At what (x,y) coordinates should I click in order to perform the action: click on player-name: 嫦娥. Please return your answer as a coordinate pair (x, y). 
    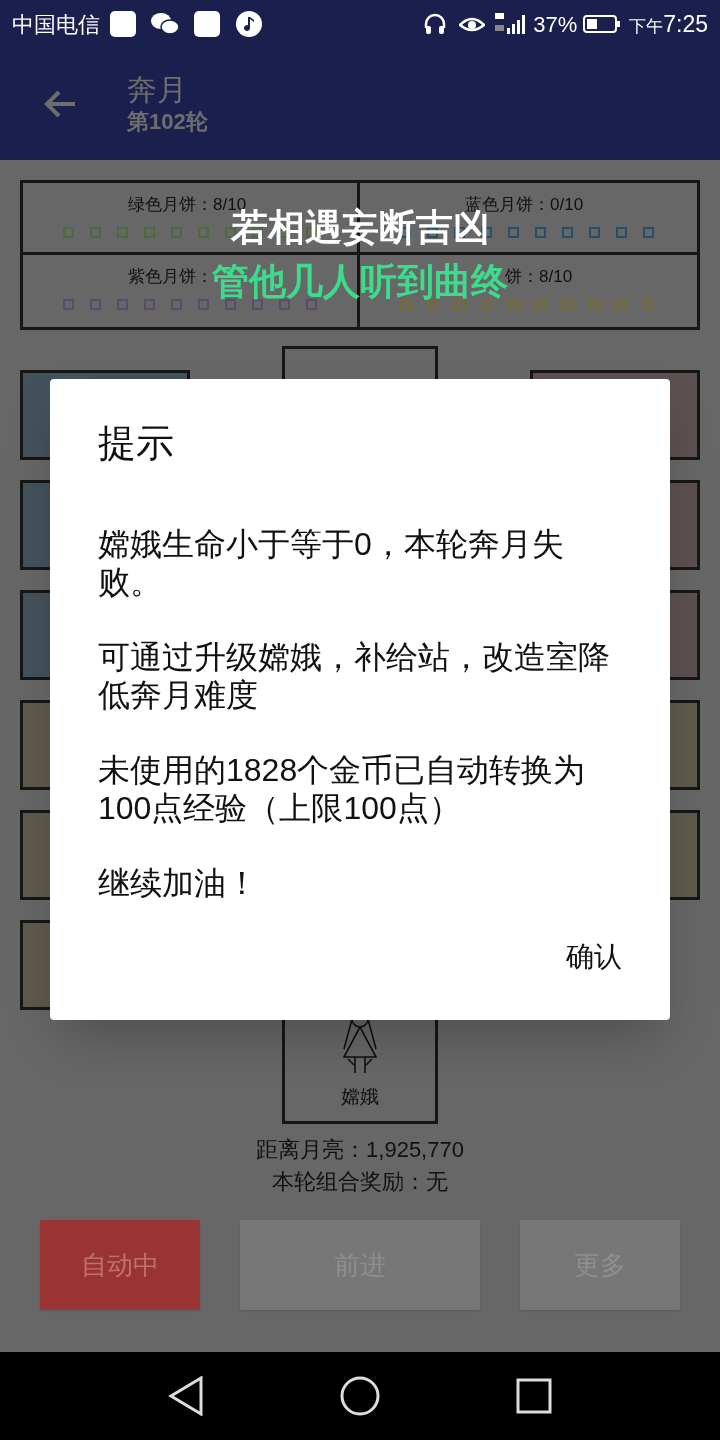
    Looking at the image, I should click on (360, 1096).